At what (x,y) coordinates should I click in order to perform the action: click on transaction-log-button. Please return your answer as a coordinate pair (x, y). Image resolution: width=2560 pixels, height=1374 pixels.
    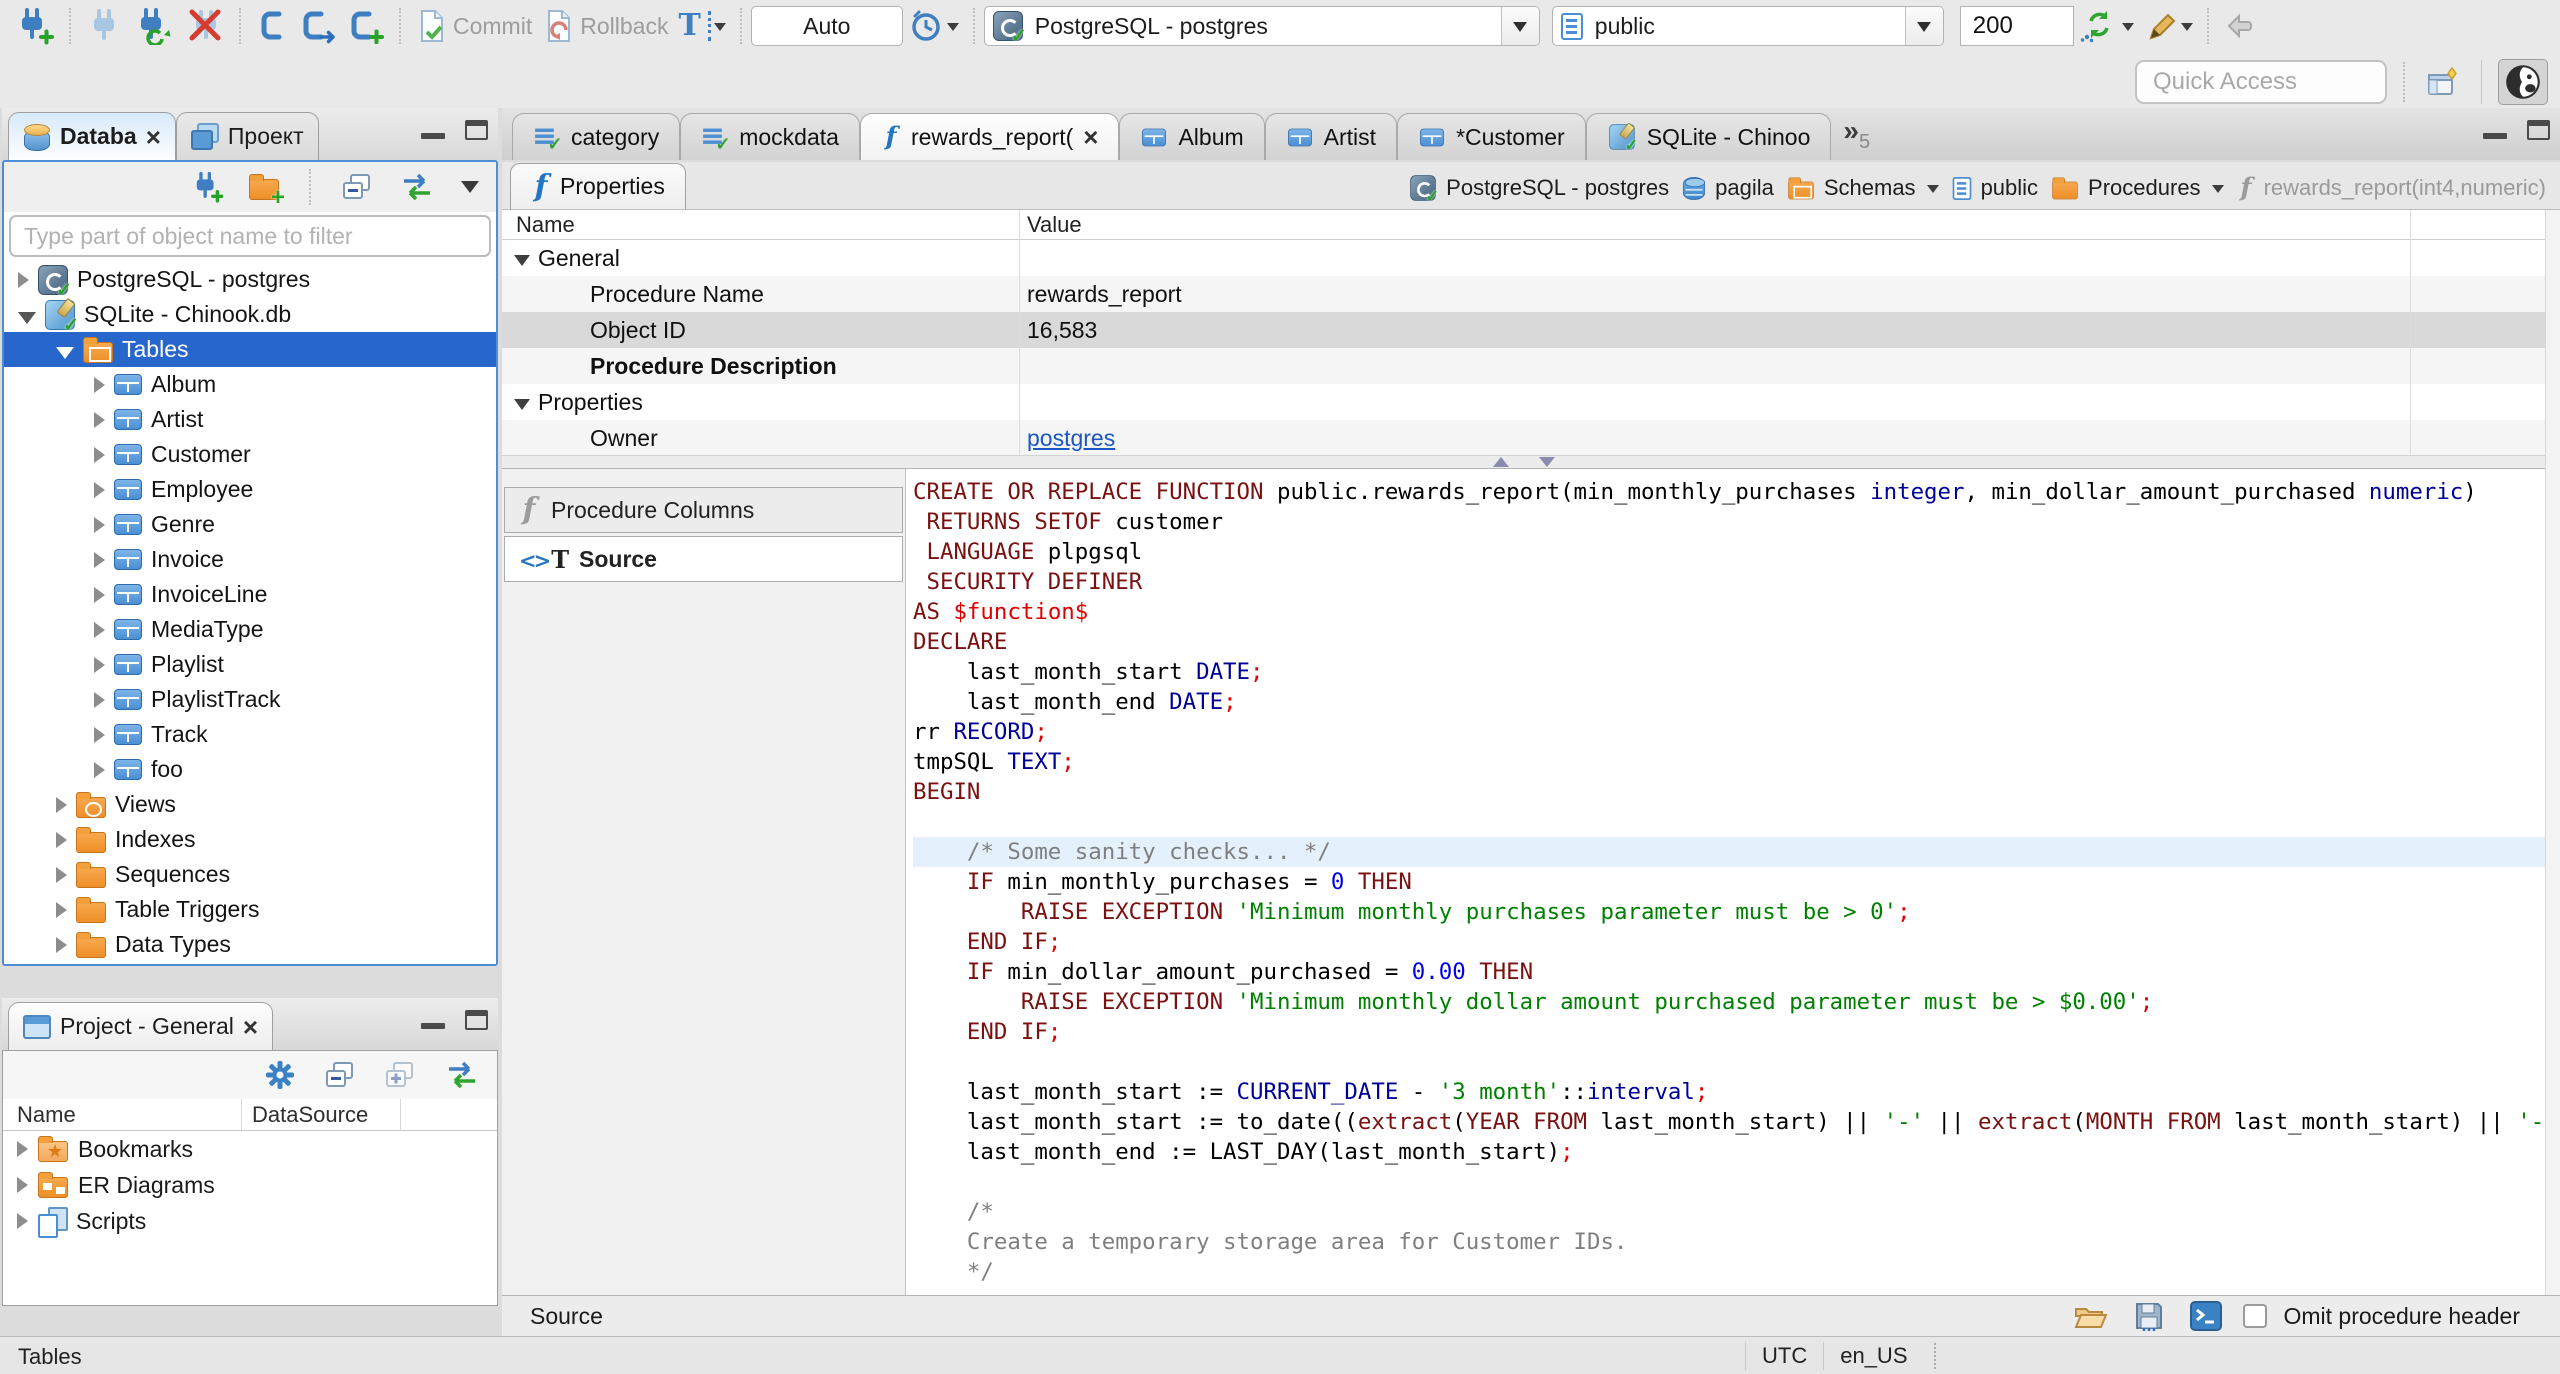
    Looking at the image, I should click on (933, 26).